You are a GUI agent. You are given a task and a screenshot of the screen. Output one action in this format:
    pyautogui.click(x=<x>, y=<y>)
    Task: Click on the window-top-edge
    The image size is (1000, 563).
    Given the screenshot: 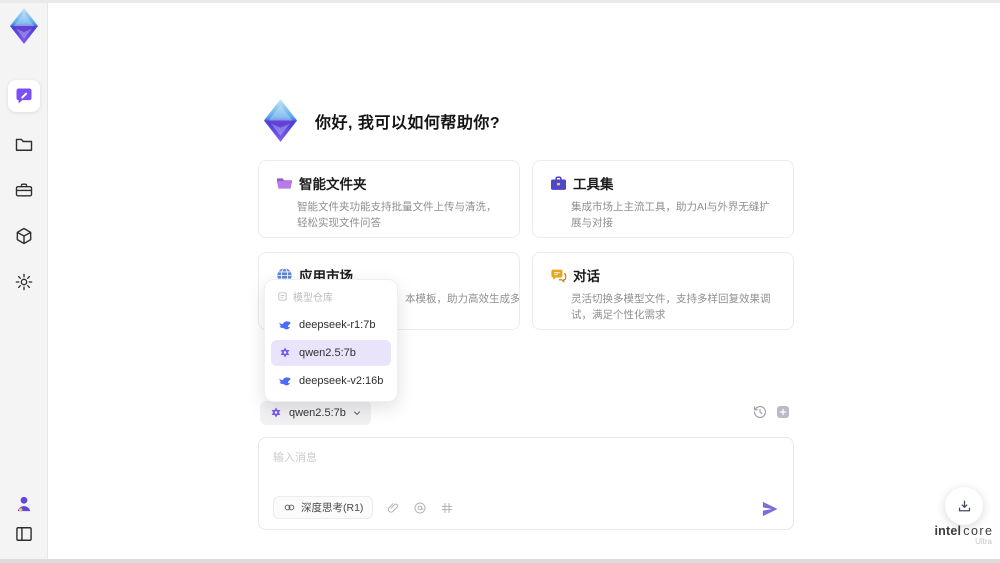 What is the action you would take?
    pyautogui.click(x=500, y=1)
    